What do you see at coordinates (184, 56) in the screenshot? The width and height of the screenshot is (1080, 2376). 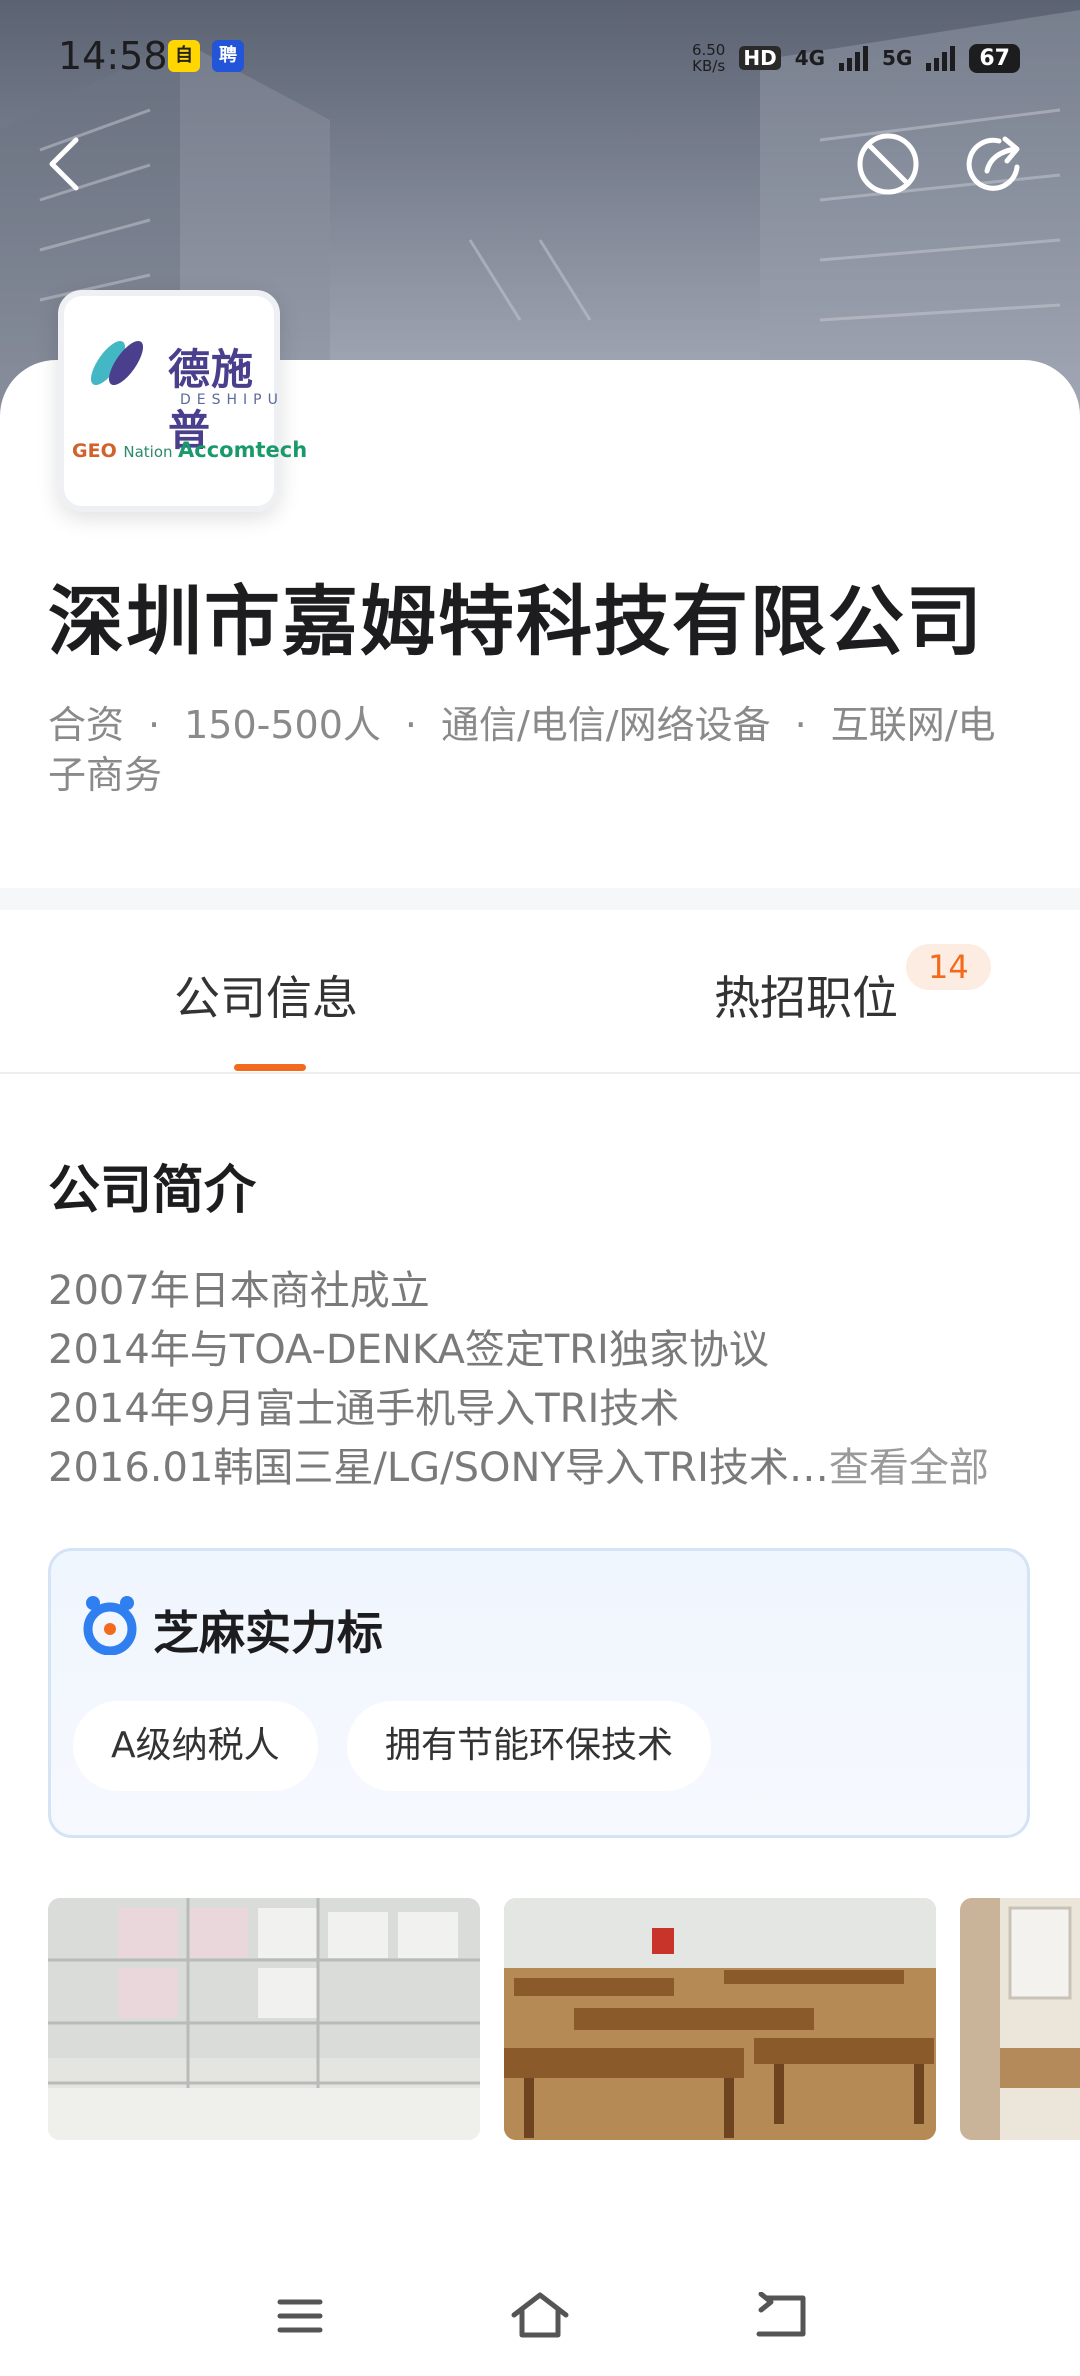 I see `notification-badge: 自` at bounding box center [184, 56].